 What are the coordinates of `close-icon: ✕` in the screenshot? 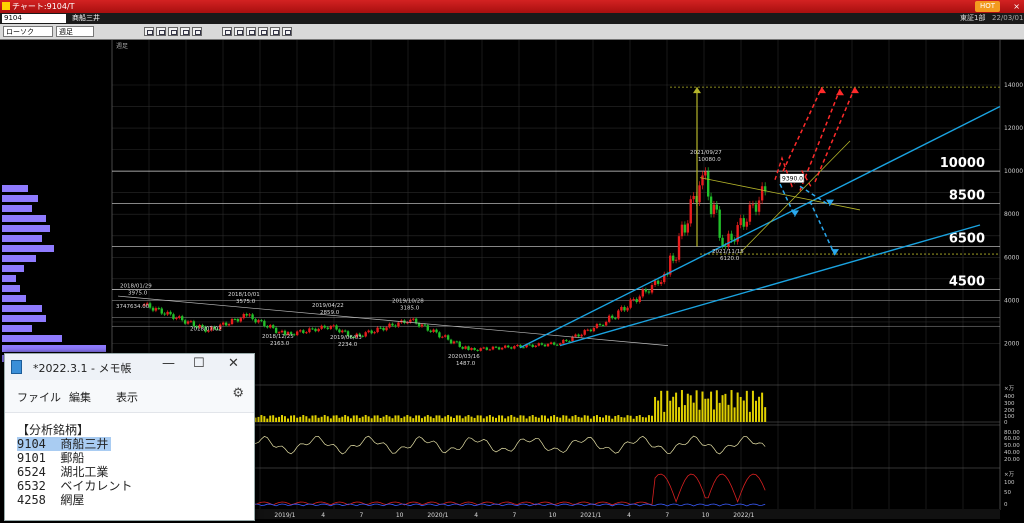 It's located at (233, 363).